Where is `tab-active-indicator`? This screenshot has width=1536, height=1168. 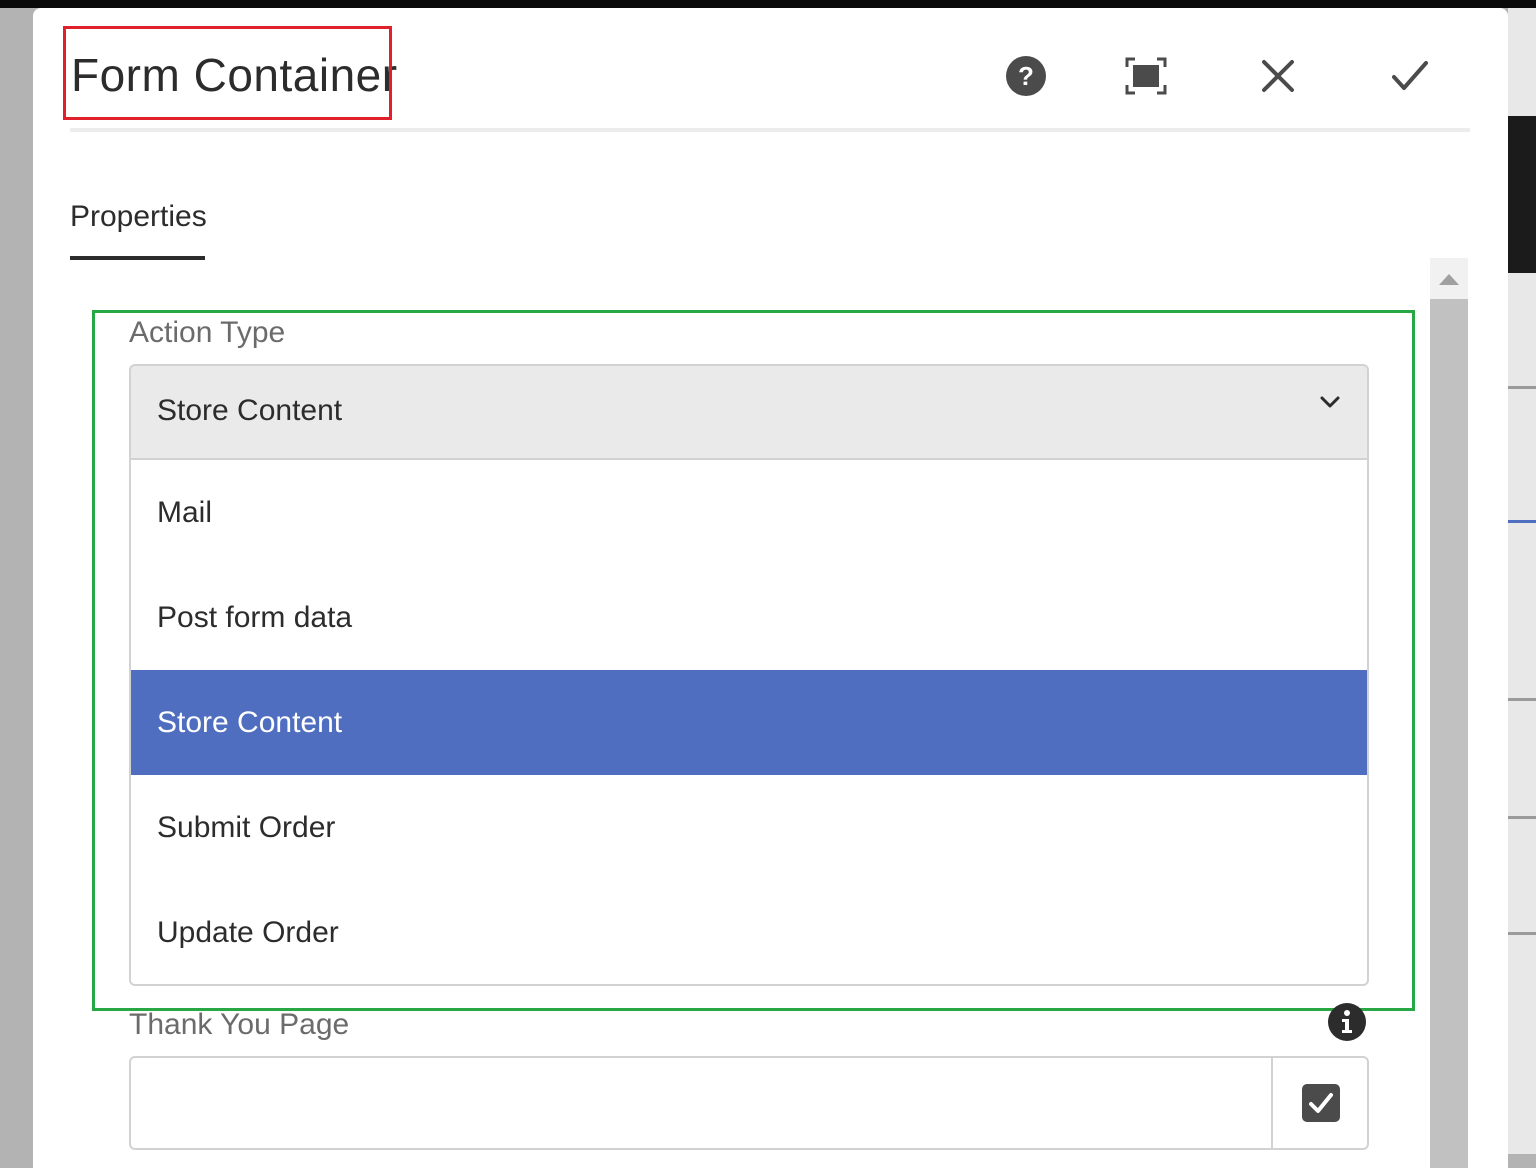
tab-active-indicator is located at coordinates (137, 258).